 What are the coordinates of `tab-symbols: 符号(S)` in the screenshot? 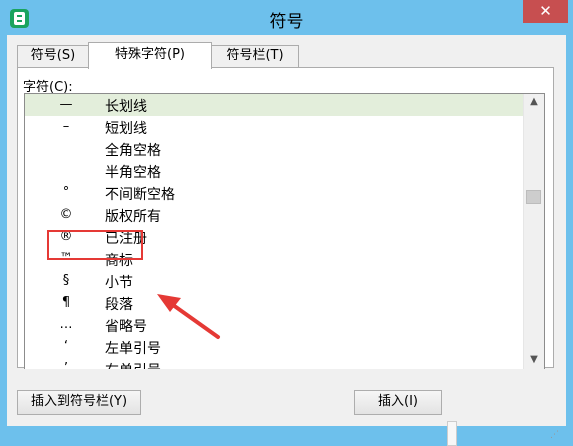 It's located at (53, 56).